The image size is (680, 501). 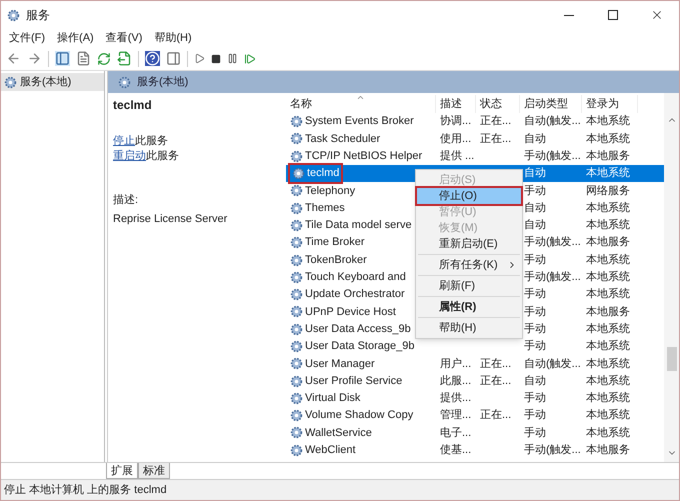 I want to click on export-icon, so click(x=124, y=58).